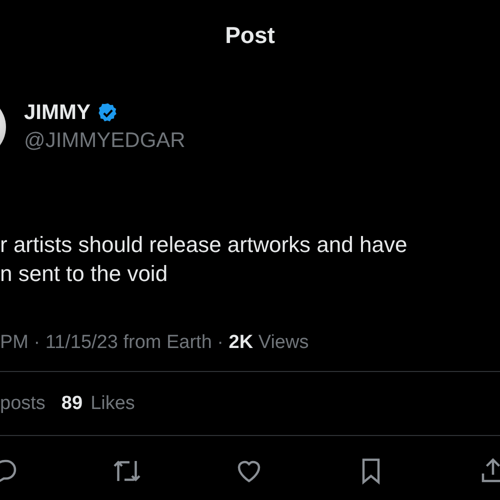 Image resolution: width=500 pixels, height=500 pixels. I want to click on page-title: Post, so click(250, 35).